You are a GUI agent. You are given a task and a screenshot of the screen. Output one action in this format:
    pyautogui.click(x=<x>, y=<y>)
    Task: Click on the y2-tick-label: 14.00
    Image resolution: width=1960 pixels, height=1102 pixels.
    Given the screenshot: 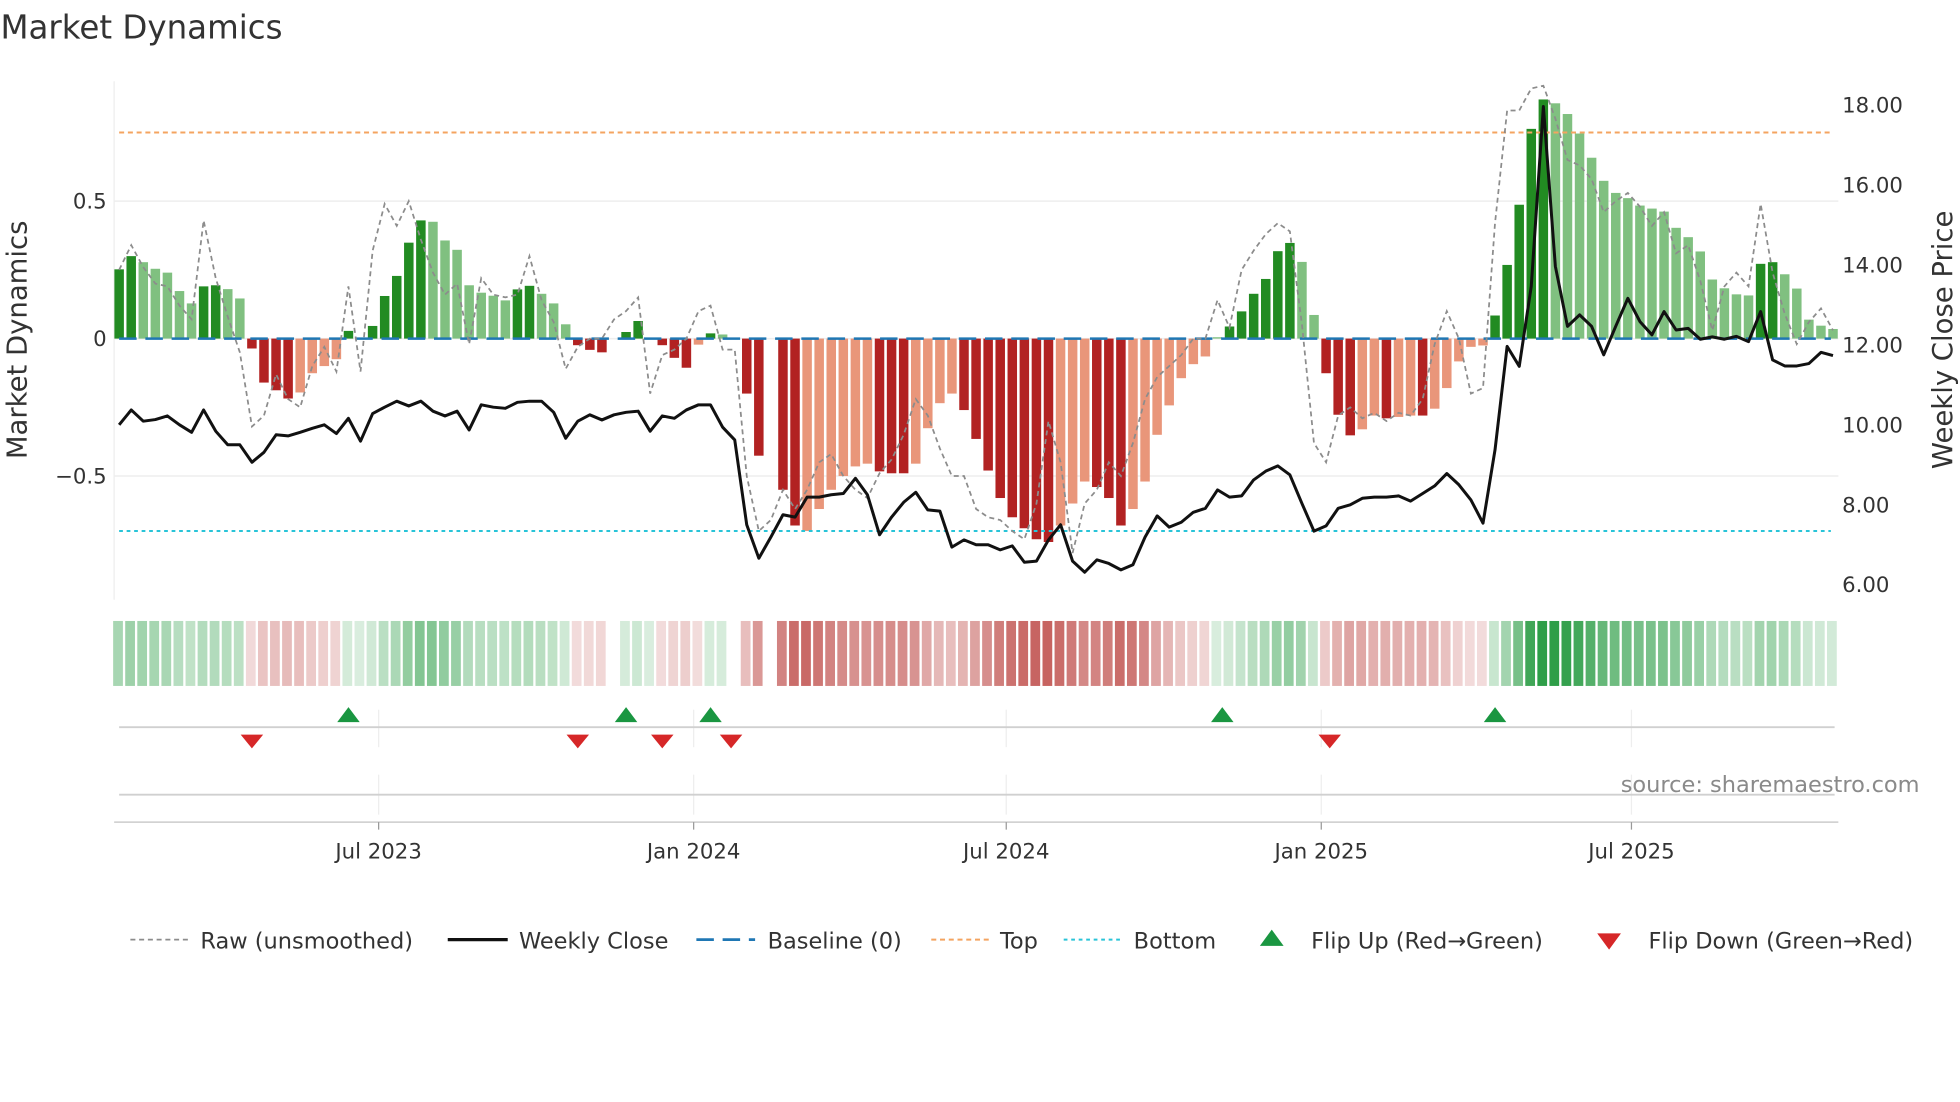 What is the action you would take?
    pyautogui.click(x=1872, y=265)
    